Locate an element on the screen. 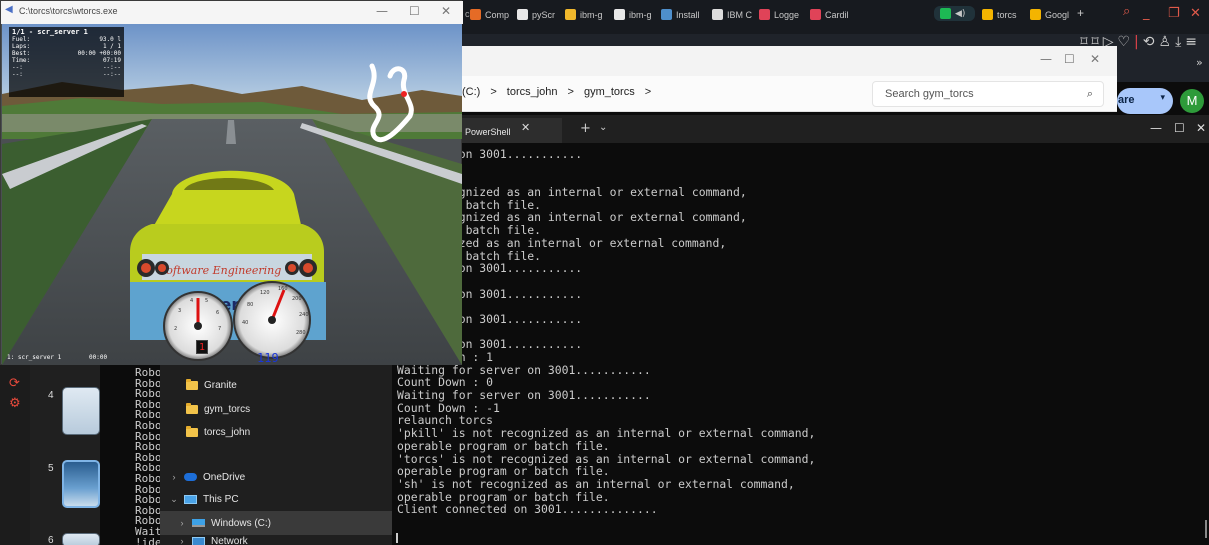  menu-icon: ≡ is located at coordinates (1193, 42).